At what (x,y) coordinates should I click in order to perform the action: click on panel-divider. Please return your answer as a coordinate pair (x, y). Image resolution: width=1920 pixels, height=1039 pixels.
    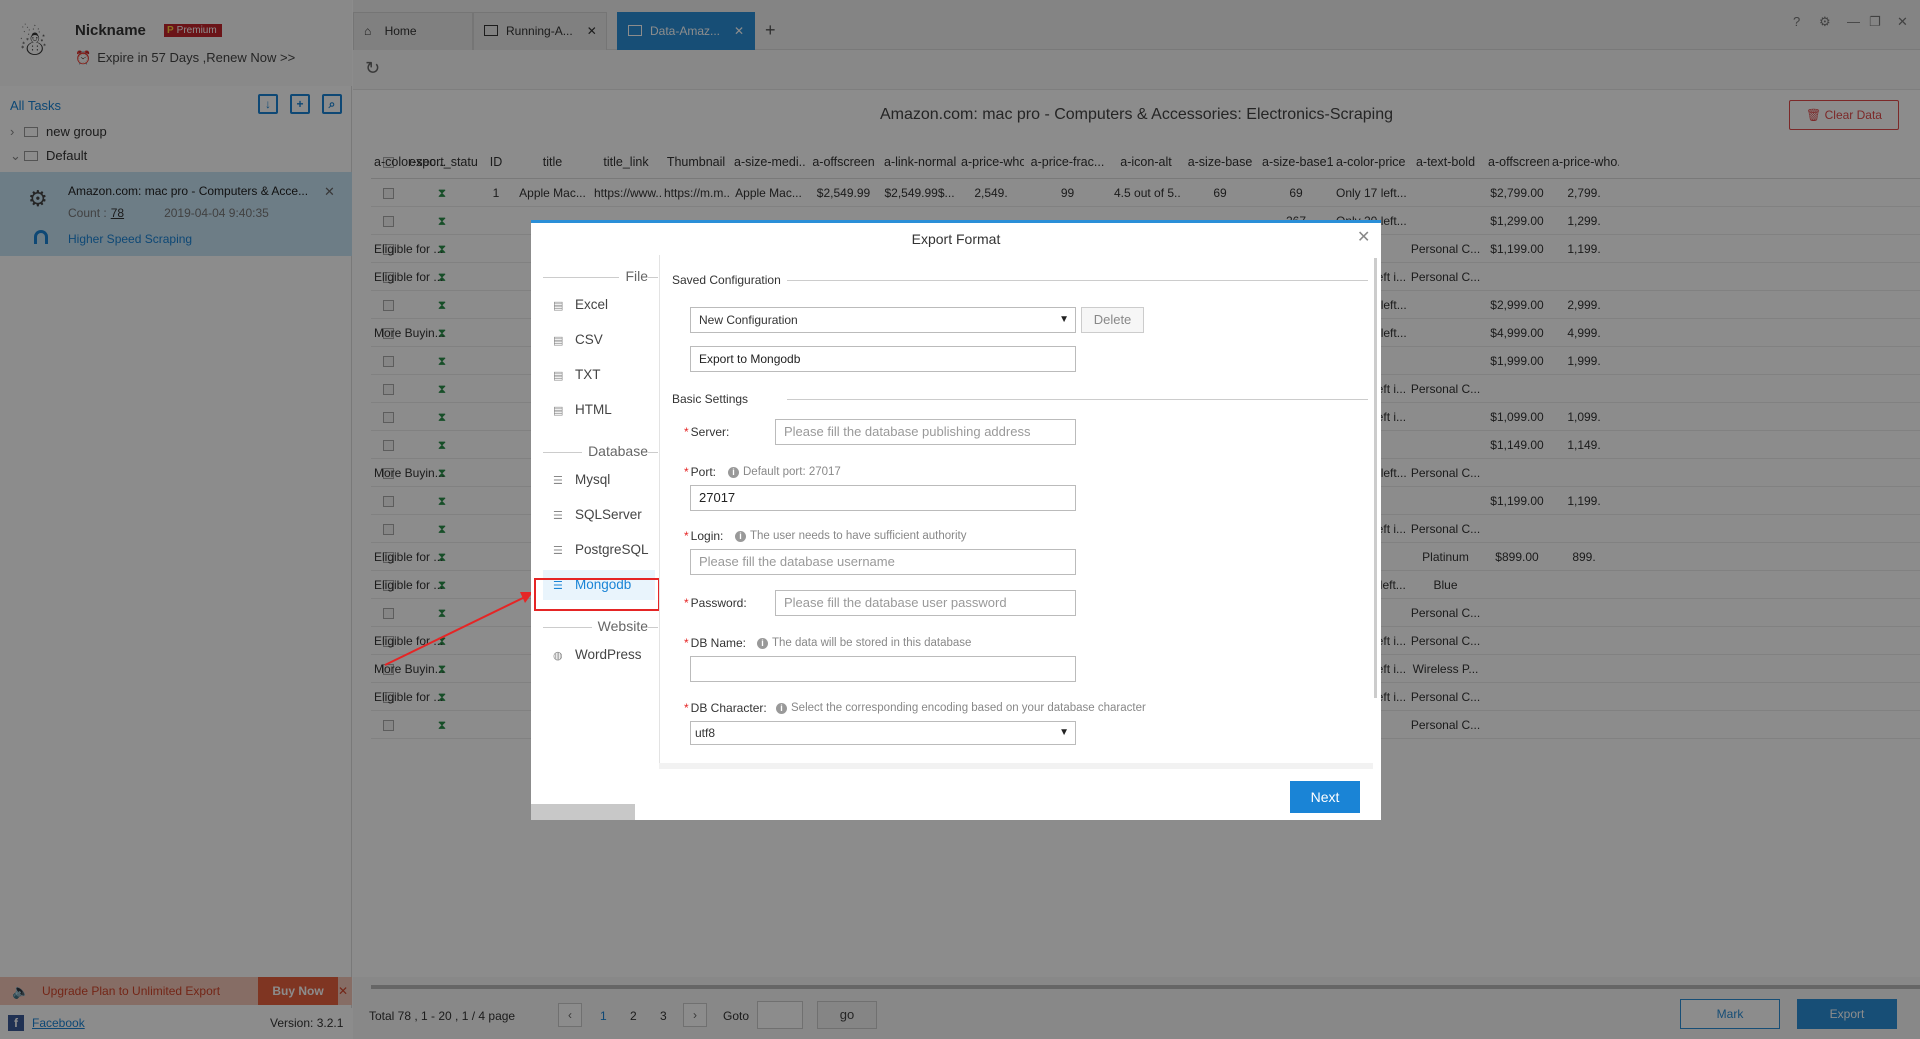
    Looking at the image, I should click on (1016, 766).